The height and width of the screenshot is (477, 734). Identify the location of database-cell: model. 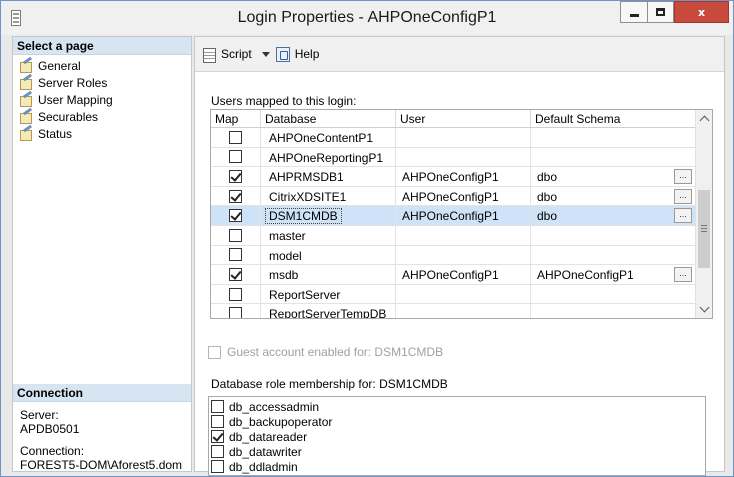
(328, 255).